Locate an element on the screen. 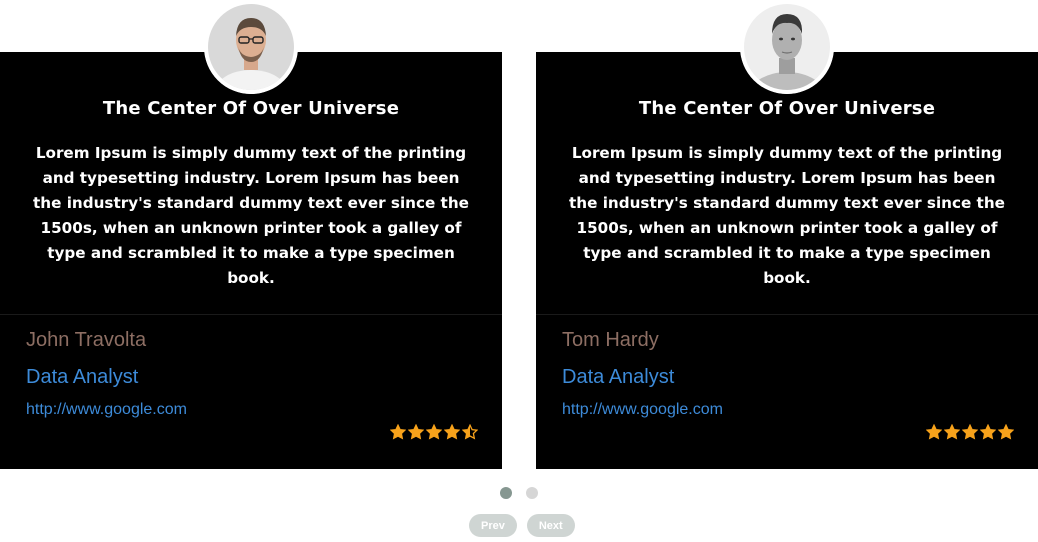 Image resolution: width=1038 pixels, height=542 pixels. person-portrait-bw-icon is located at coordinates (787, 47).